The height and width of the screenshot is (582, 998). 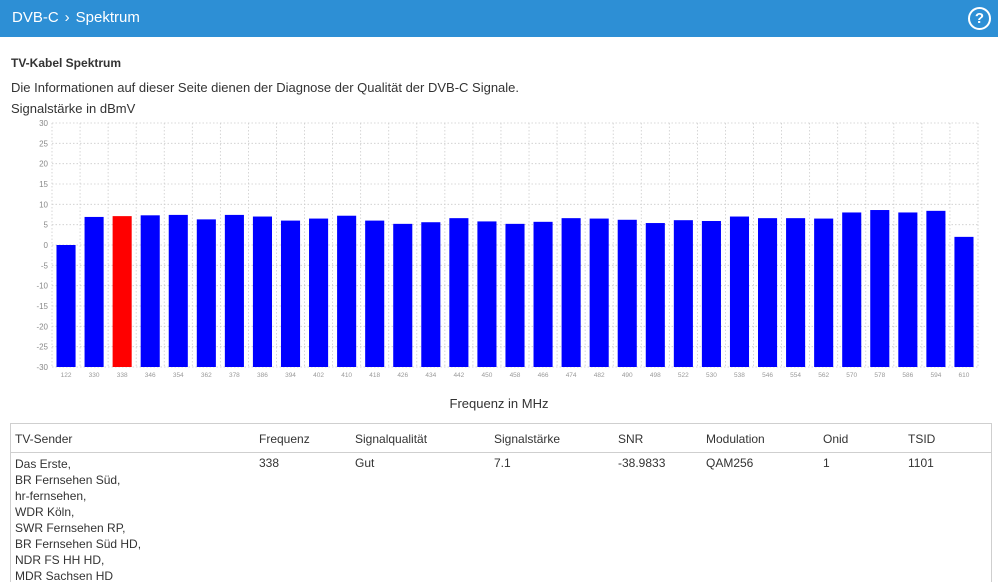 What do you see at coordinates (43, 204) in the screenshot?
I see `y-tick-label: 10` at bounding box center [43, 204].